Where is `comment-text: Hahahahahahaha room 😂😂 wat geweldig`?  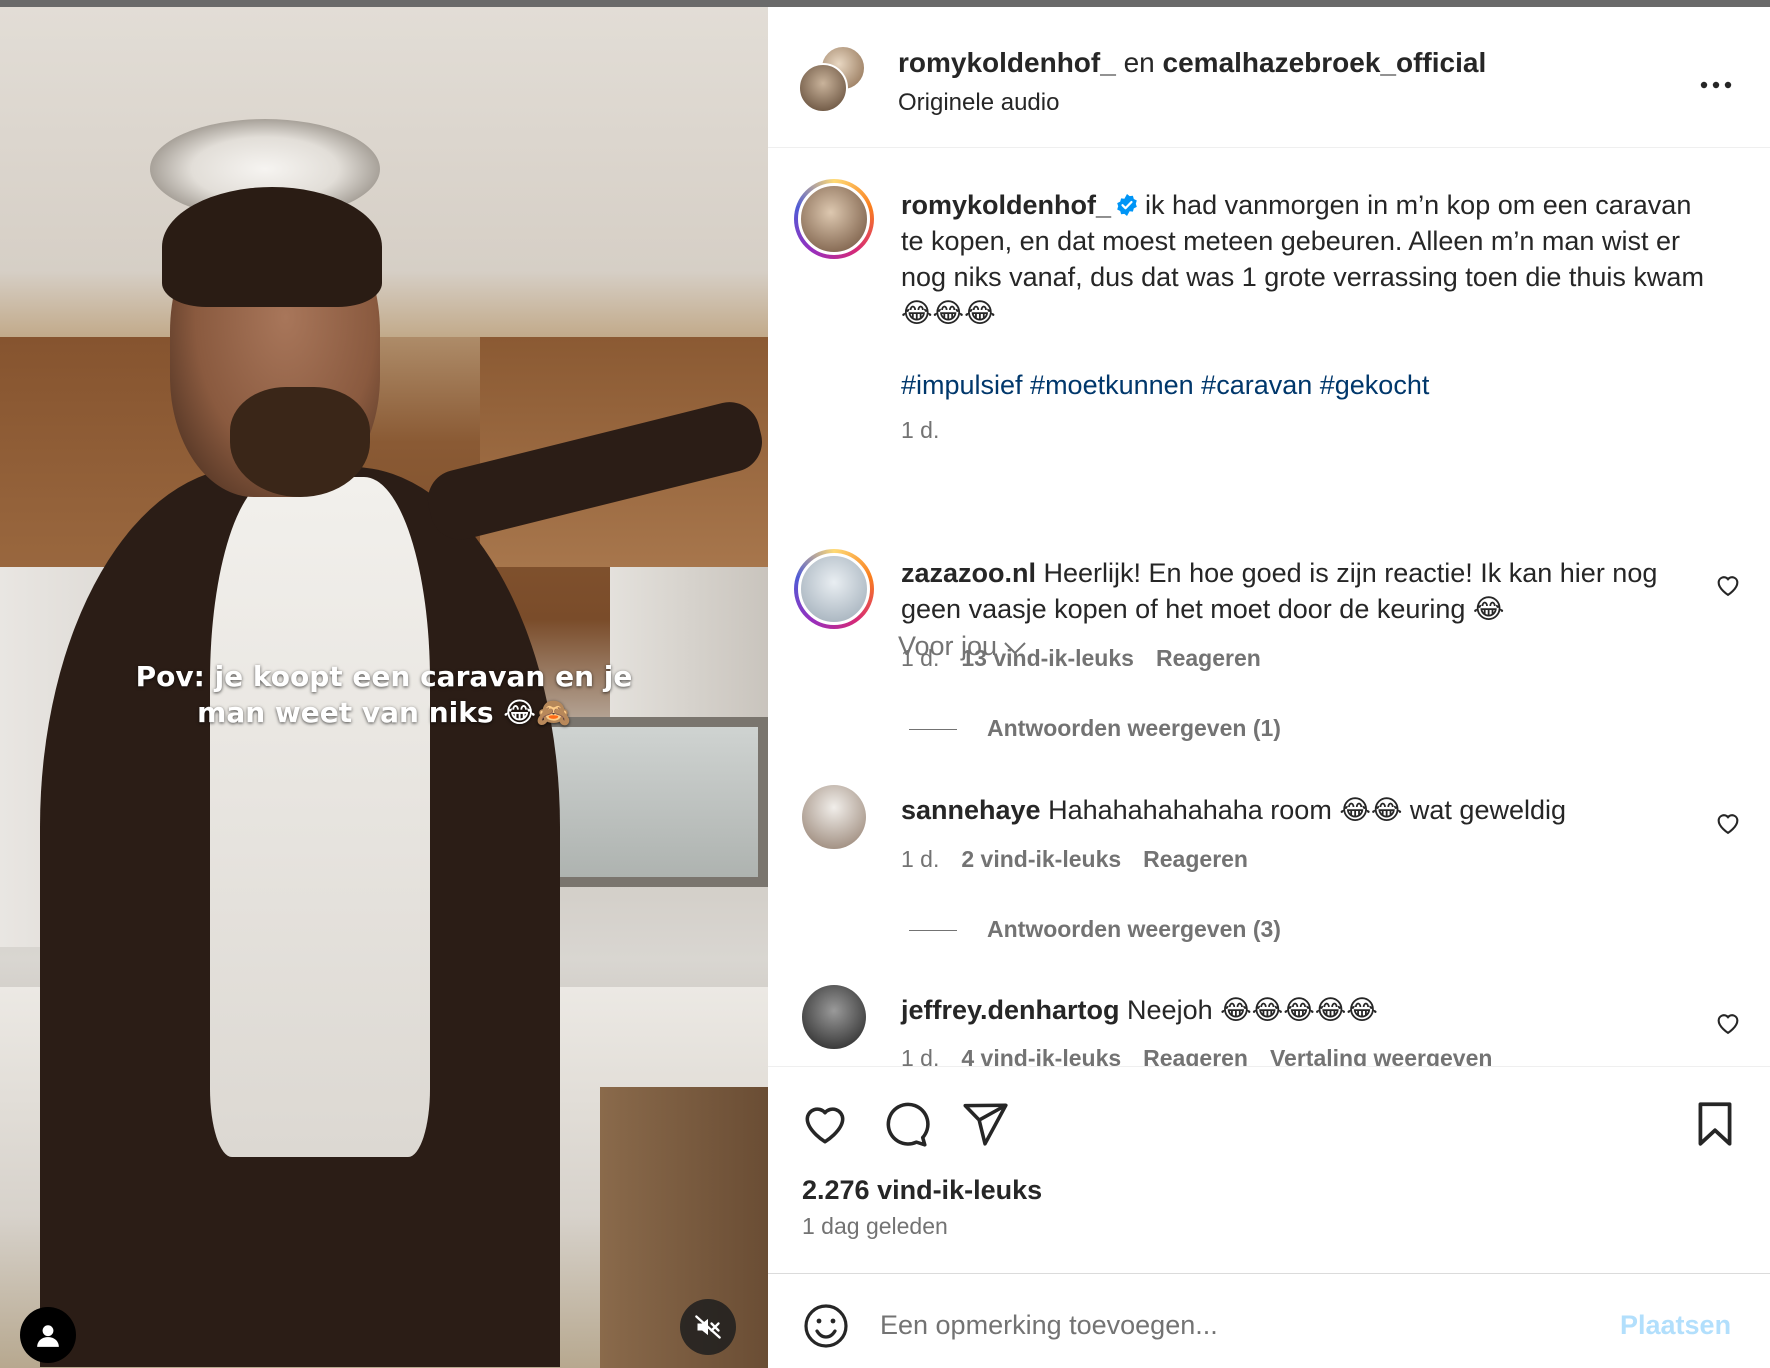 comment-text: Hahahahahahaha room 😂😂 wat geweldig is located at coordinates (1307, 810).